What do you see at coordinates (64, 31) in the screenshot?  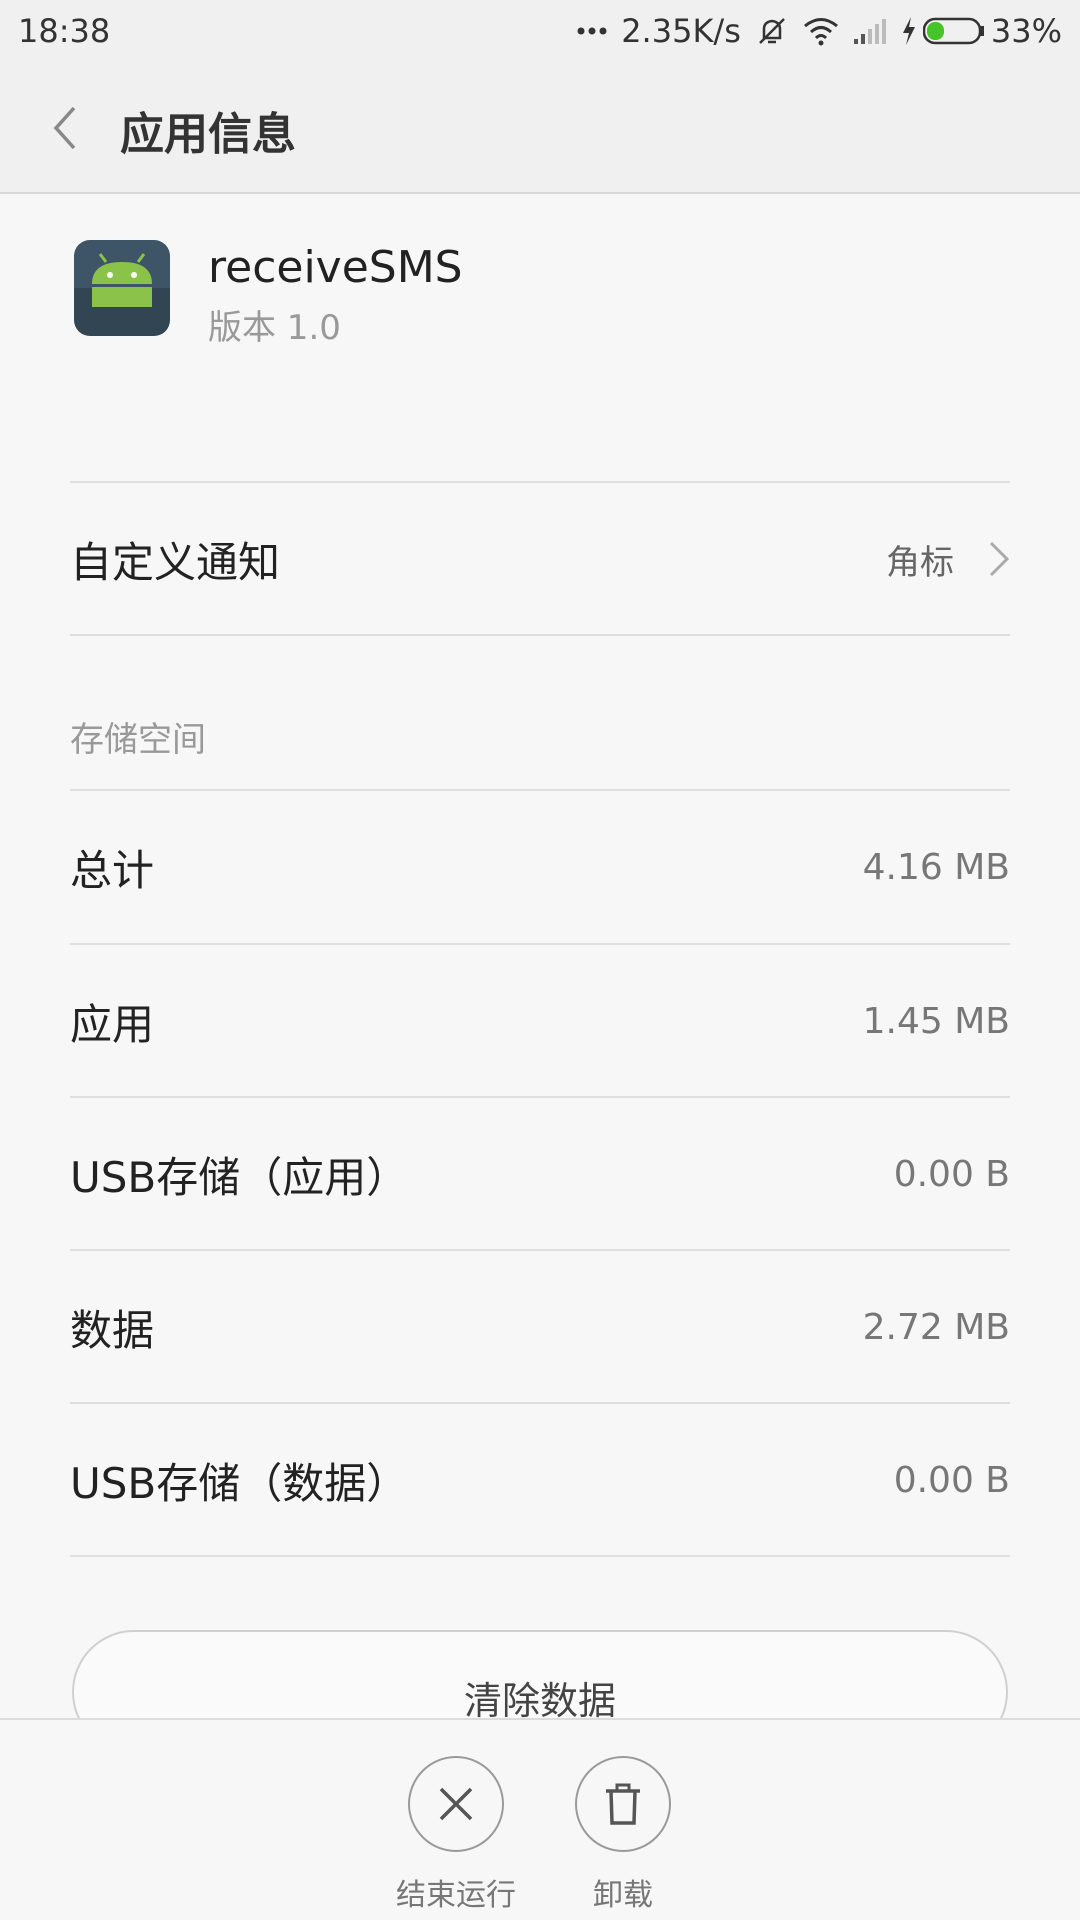 I see `status-time: 18:38` at bounding box center [64, 31].